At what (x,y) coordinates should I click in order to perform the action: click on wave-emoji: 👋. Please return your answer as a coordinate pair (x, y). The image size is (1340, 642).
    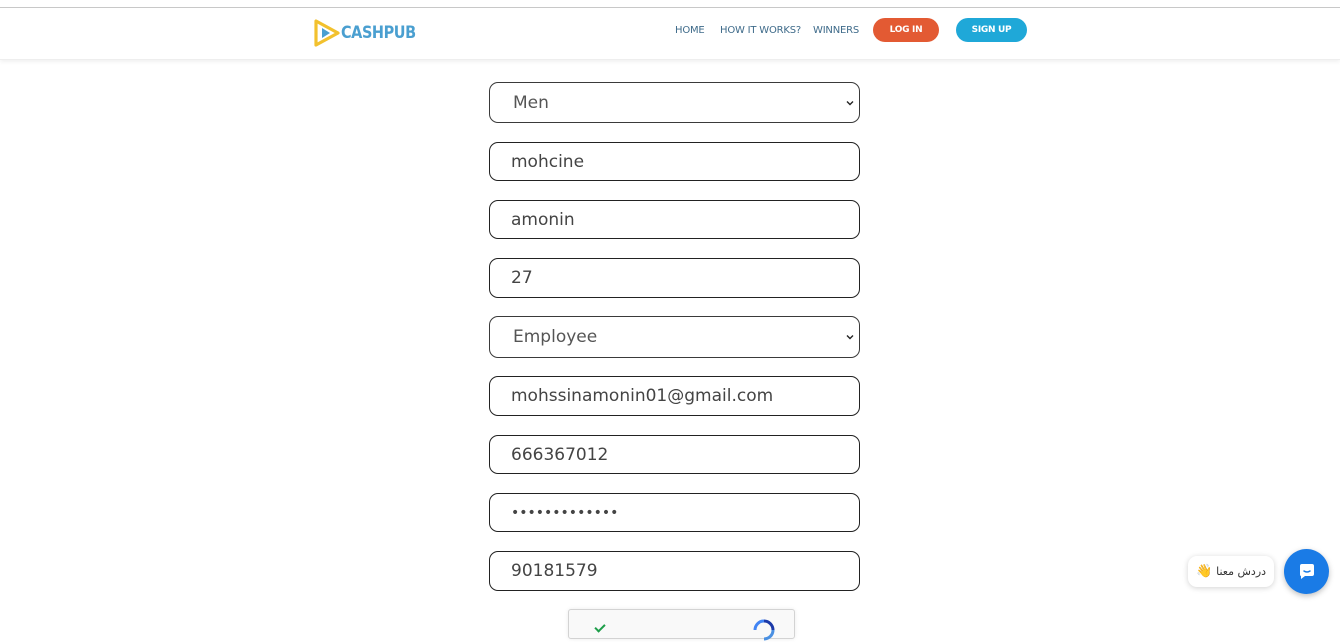
    Looking at the image, I should click on (1204, 571).